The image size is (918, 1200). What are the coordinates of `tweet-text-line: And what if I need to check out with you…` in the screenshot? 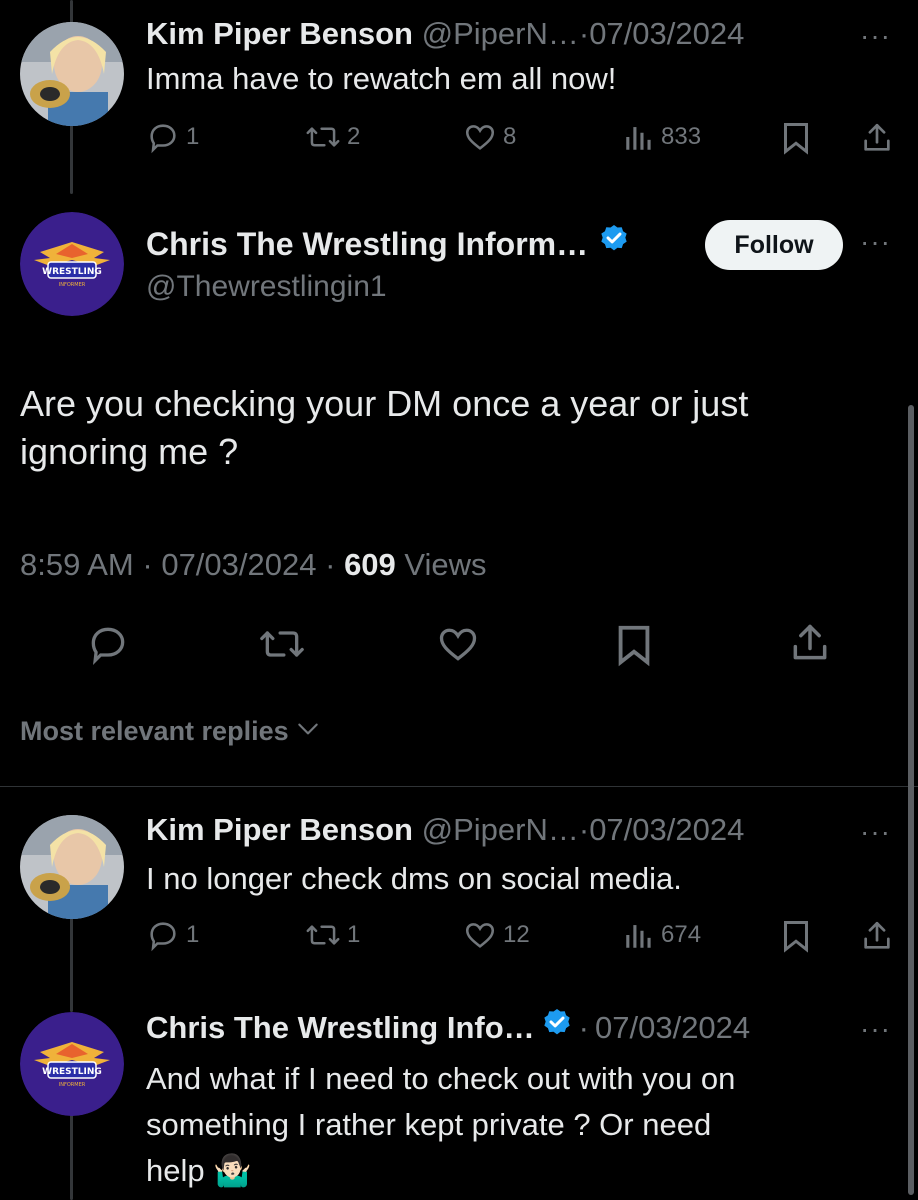 It's located at (441, 1078).